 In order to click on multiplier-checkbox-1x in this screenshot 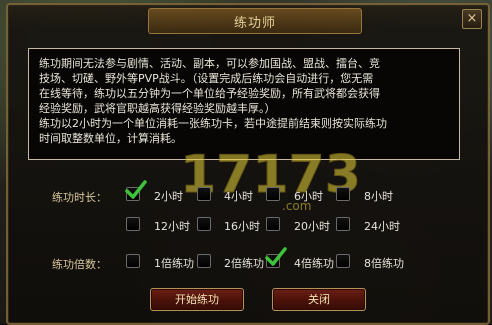, I will do `click(133, 261)`.